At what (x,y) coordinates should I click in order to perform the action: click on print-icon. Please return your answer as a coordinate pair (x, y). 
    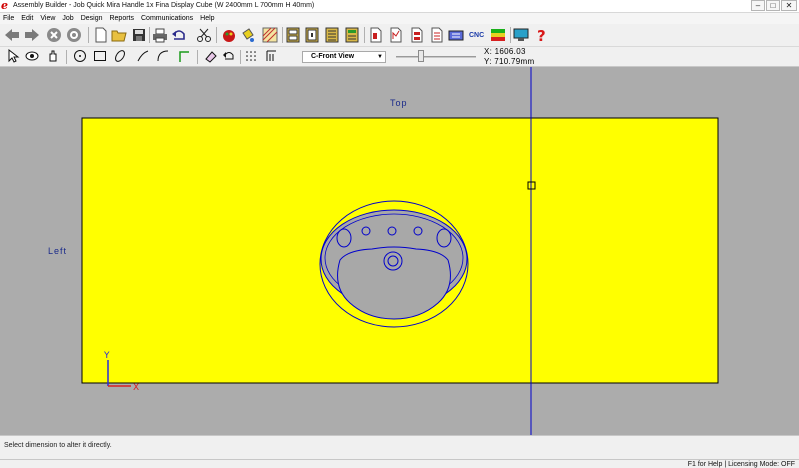
    Looking at the image, I should click on (160, 35).